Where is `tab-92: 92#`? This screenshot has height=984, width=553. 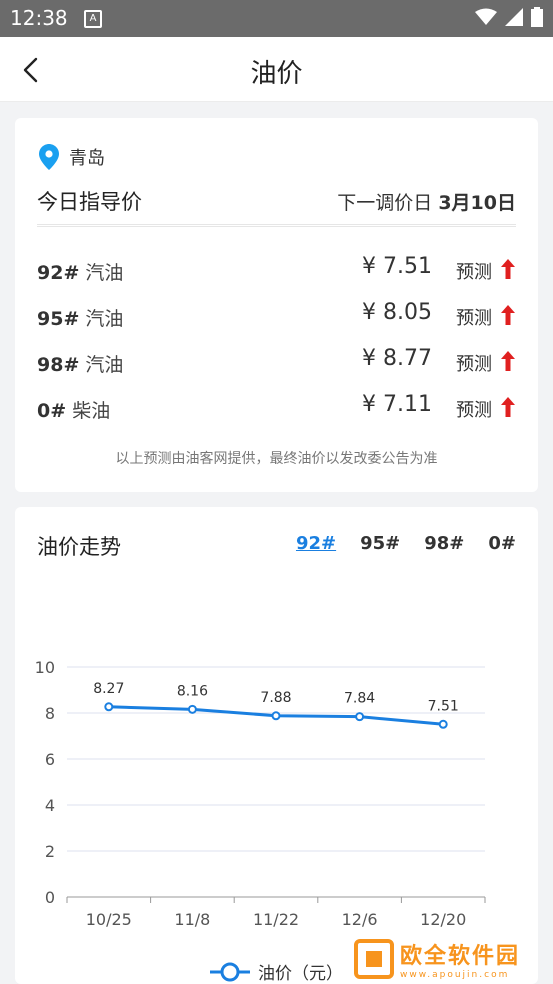 tab-92: 92# is located at coordinates (316, 543).